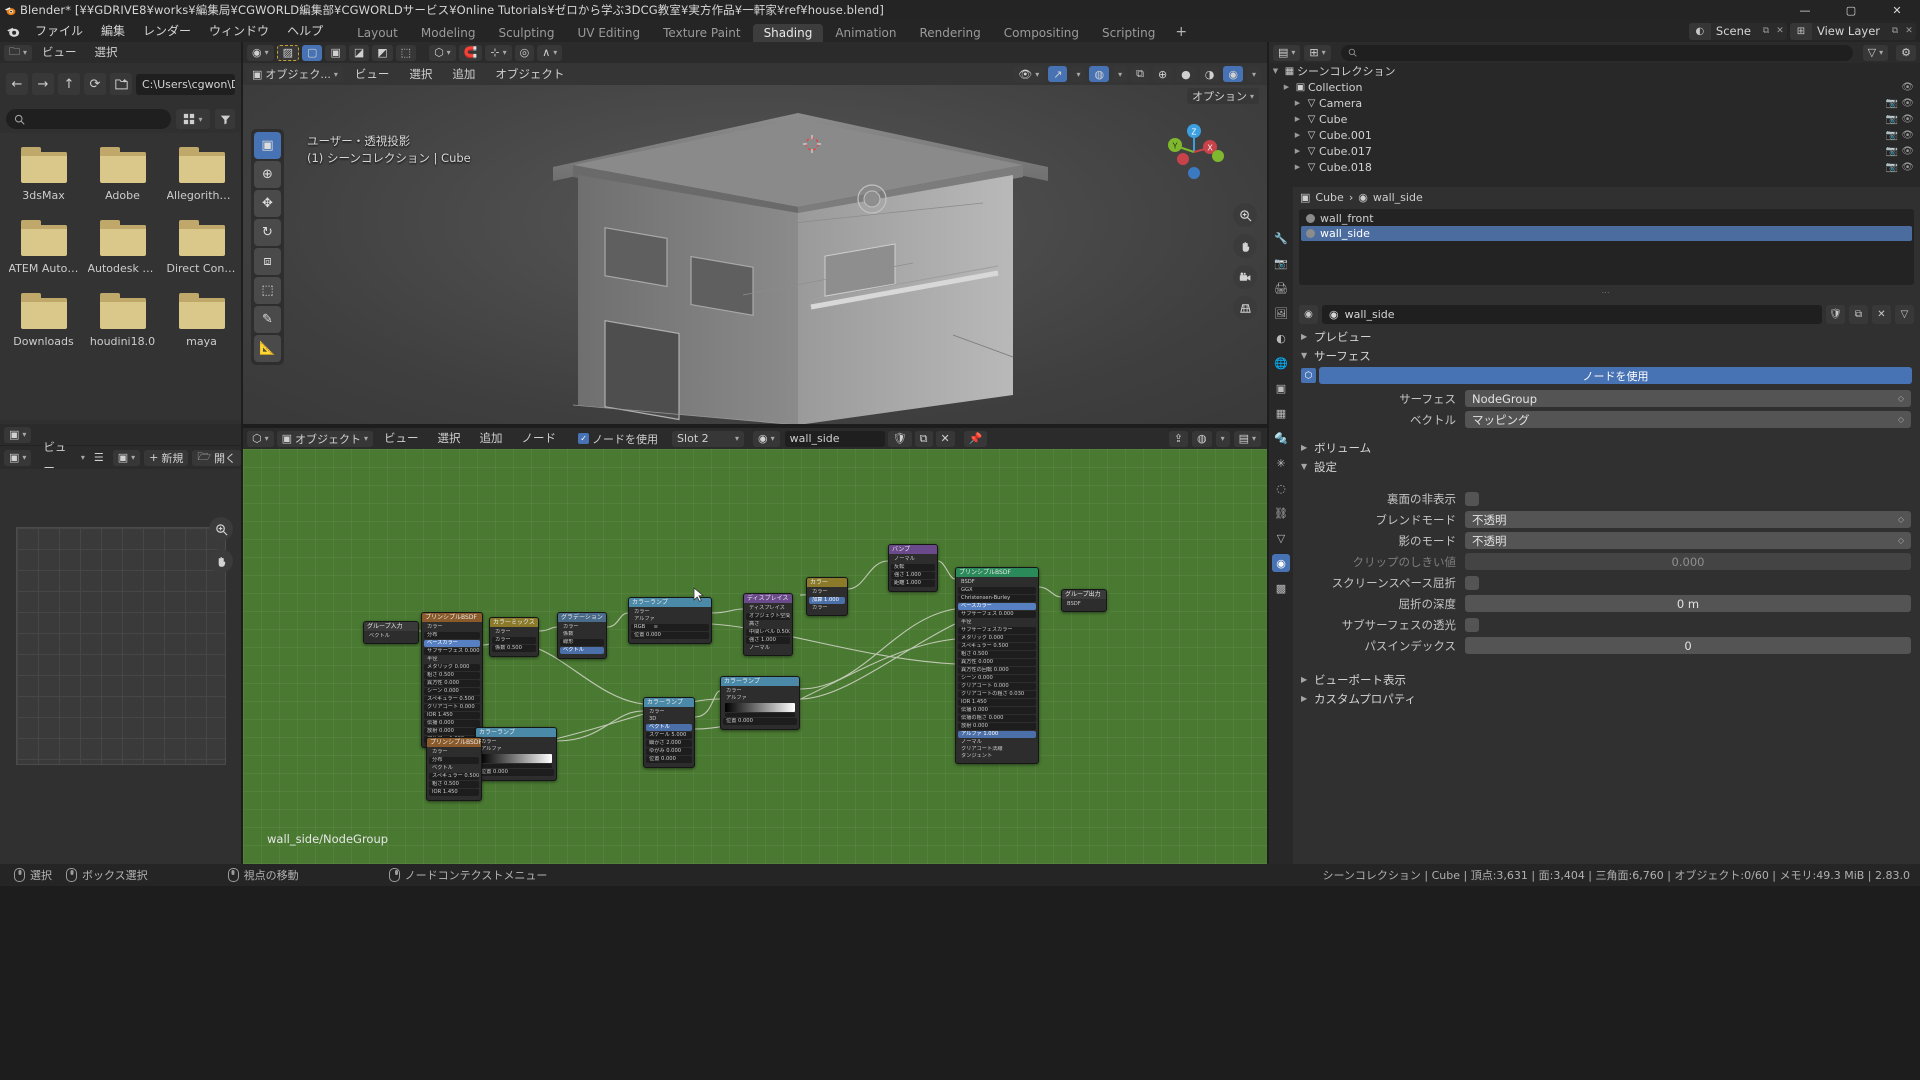  I want to click on node-overlay-icon: ◍, so click(1201, 438).